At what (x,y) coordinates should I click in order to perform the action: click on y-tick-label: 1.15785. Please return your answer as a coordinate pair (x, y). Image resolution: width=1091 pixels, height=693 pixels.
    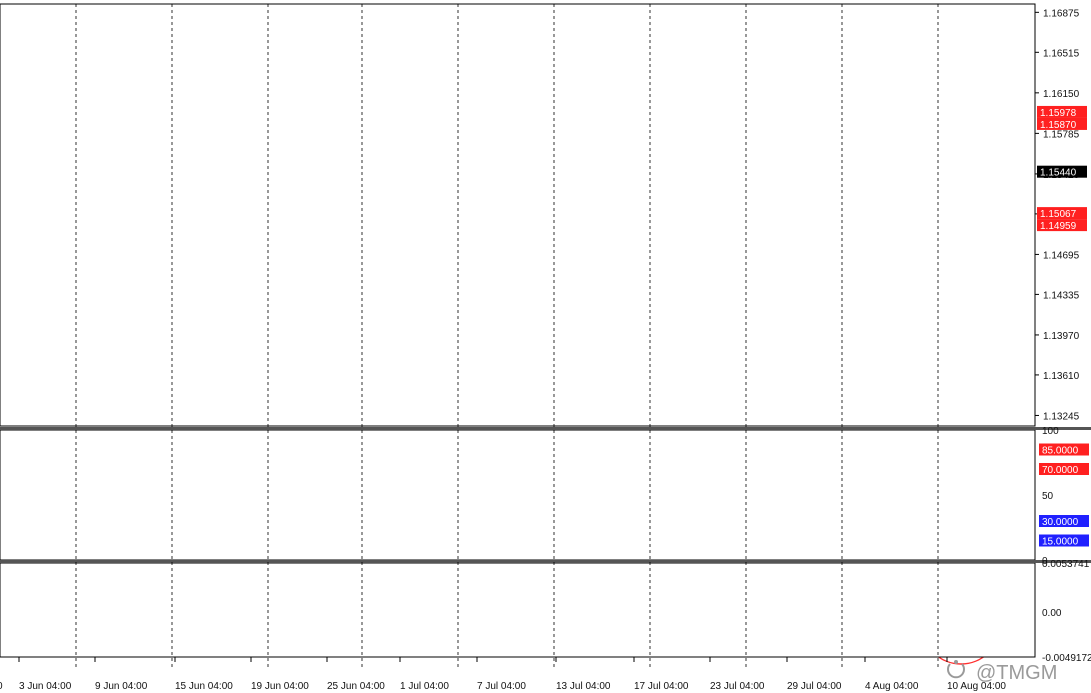
    Looking at the image, I should click on (1061, 134).